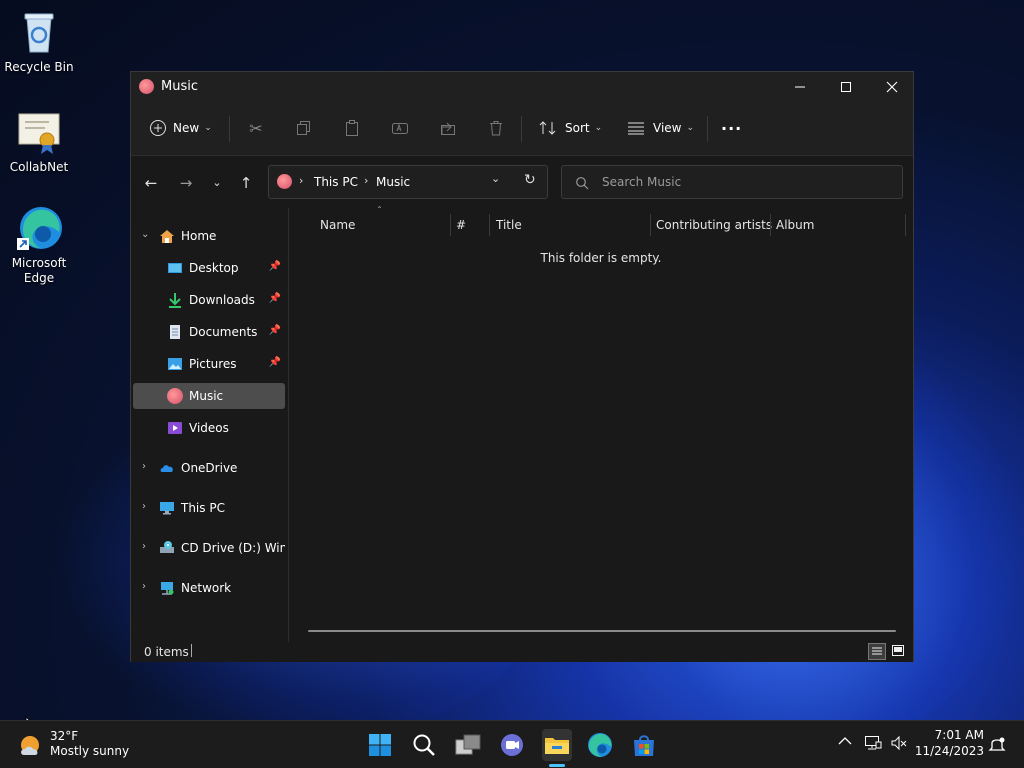  I want to click on back-button: ←, so click(151, 183).